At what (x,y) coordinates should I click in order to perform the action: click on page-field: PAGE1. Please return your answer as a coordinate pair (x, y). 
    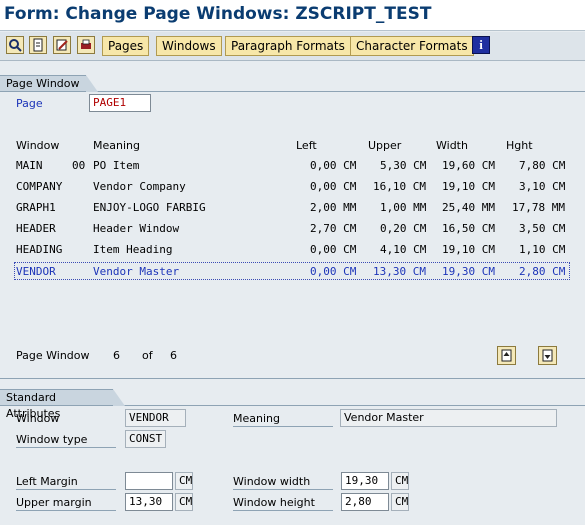
    Looking at the image, I should click on (120, 103).